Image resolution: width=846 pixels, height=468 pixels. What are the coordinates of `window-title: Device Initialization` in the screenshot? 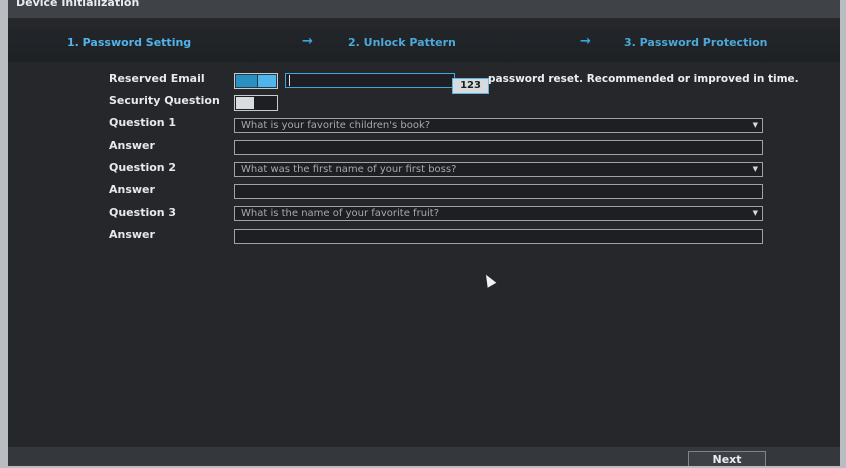 It's located at (78, 4).